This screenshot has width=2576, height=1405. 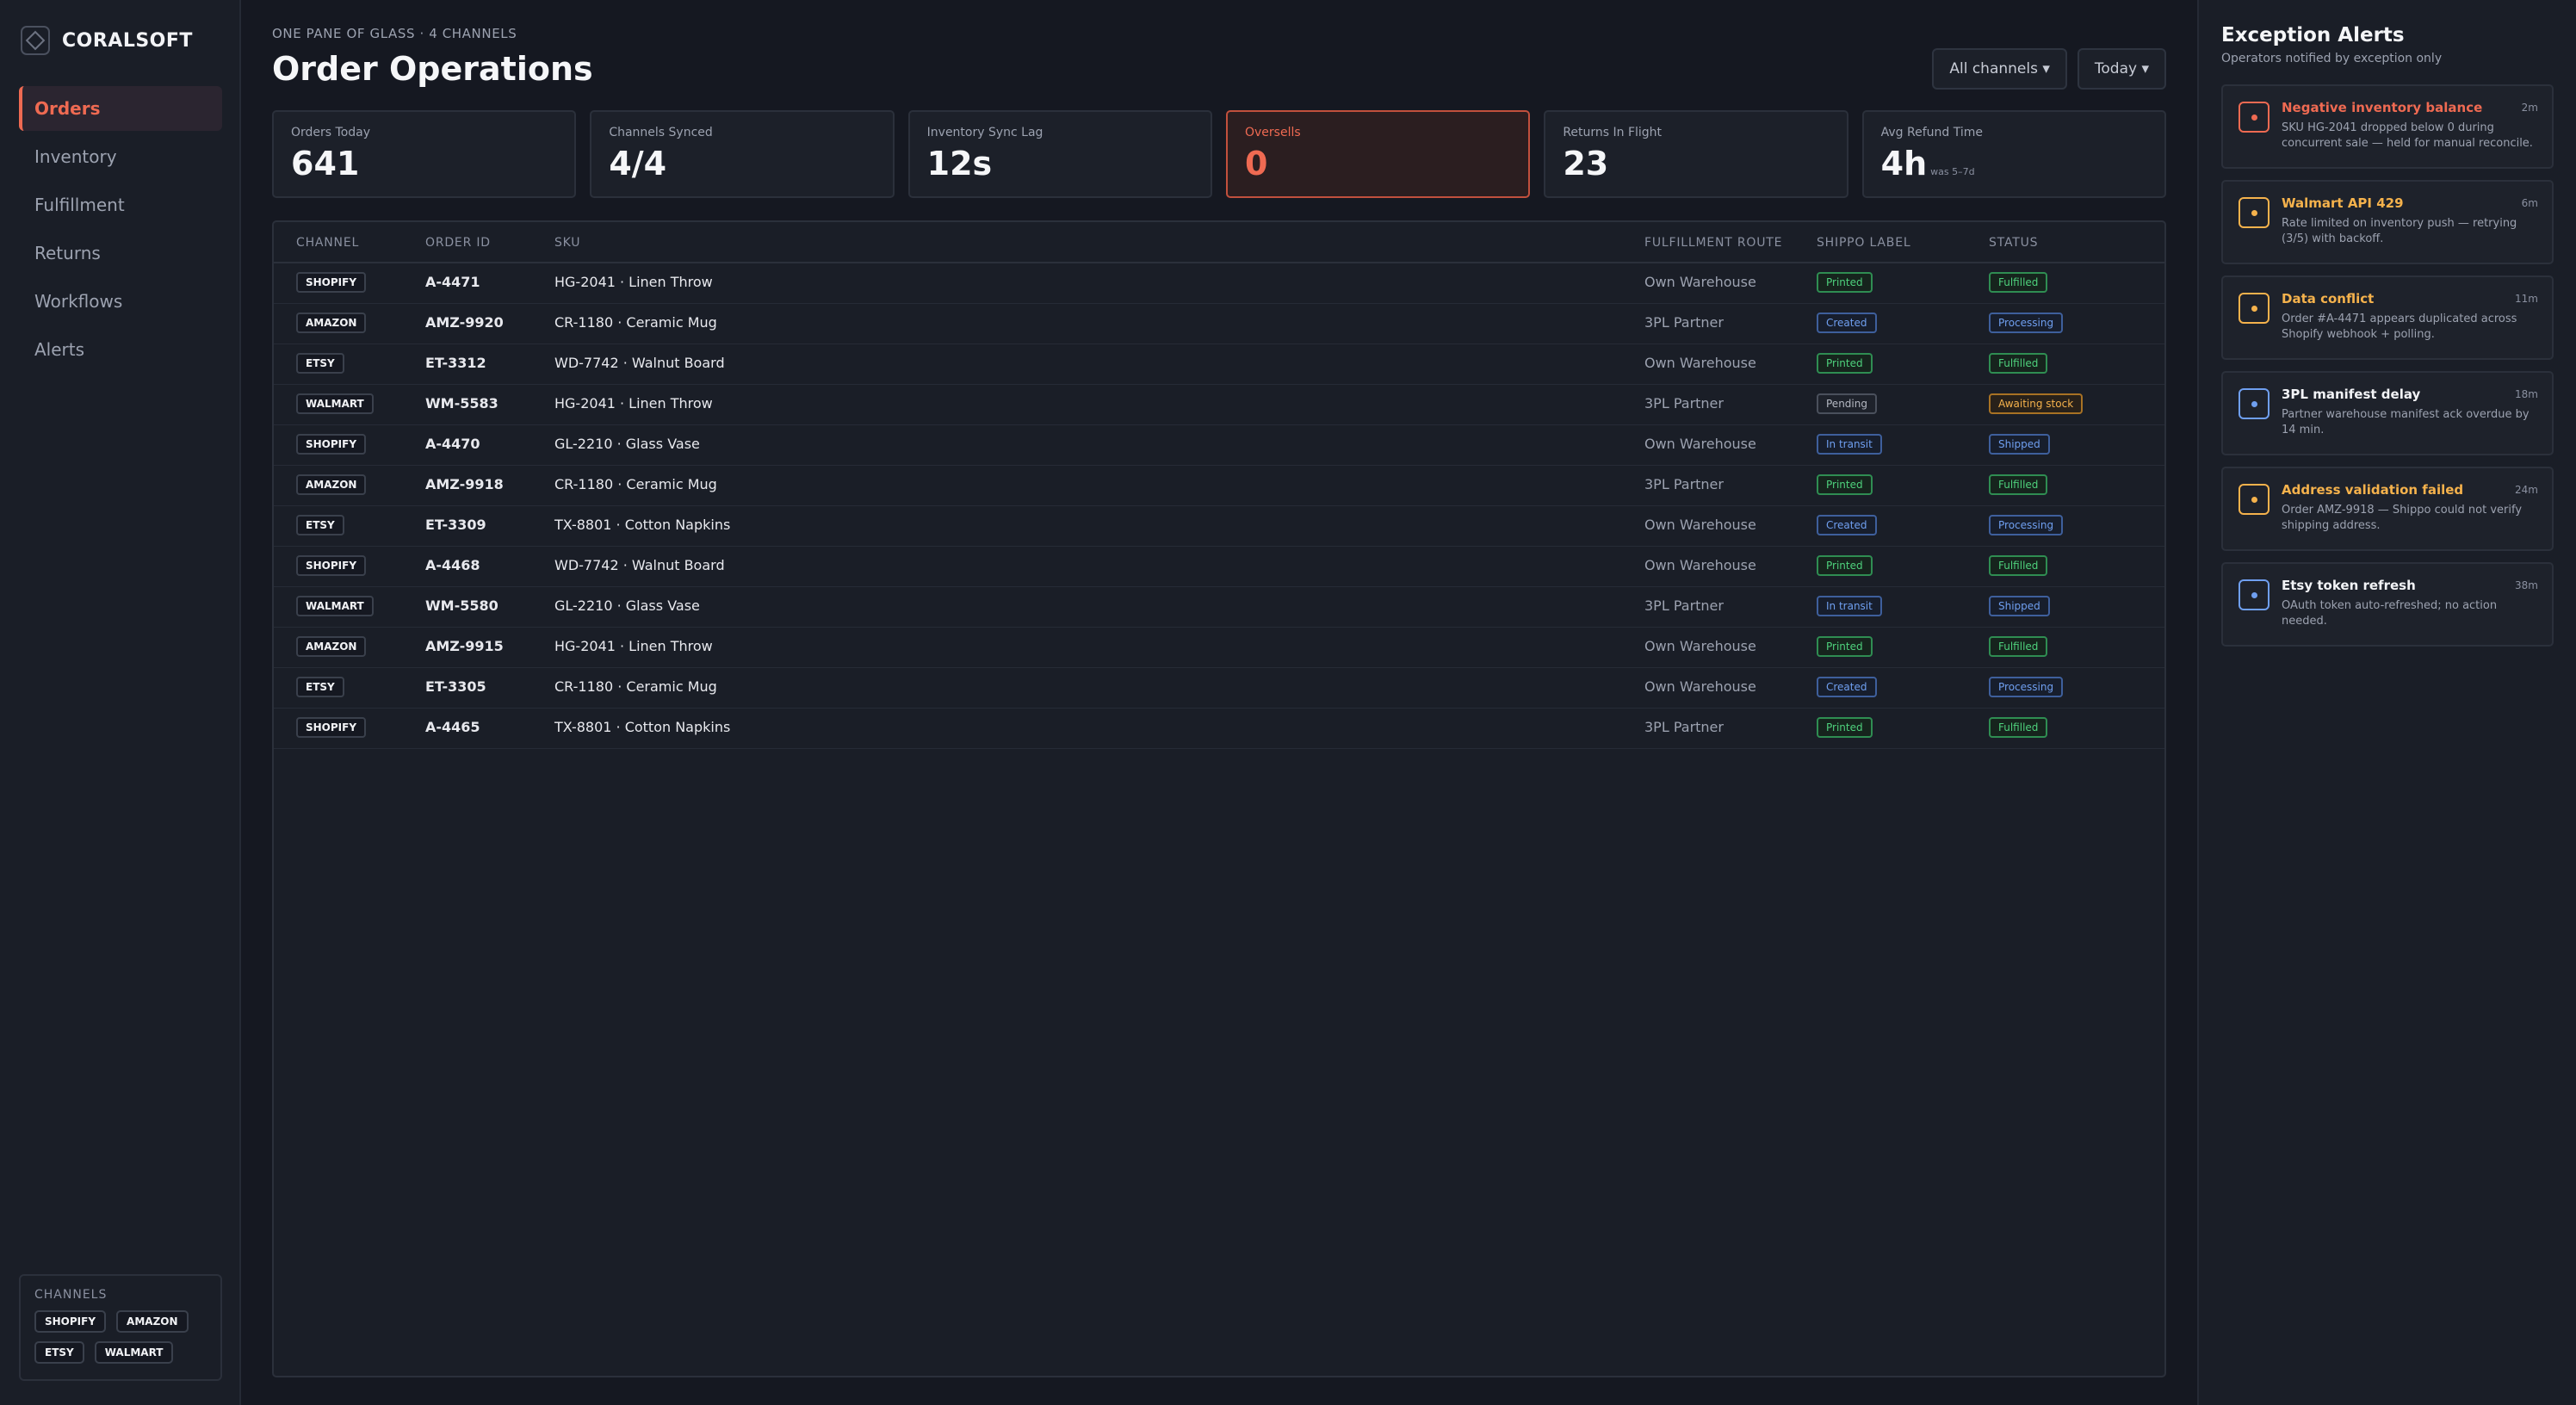 I want to click on status-badge: Shipped, so click(x=2020, y=444).